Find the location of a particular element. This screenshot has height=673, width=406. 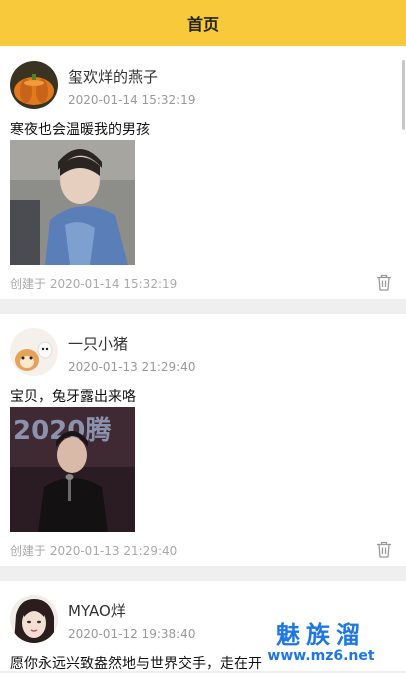

watermark-brand: 魅族溜 is located at coordinates (321, 635).